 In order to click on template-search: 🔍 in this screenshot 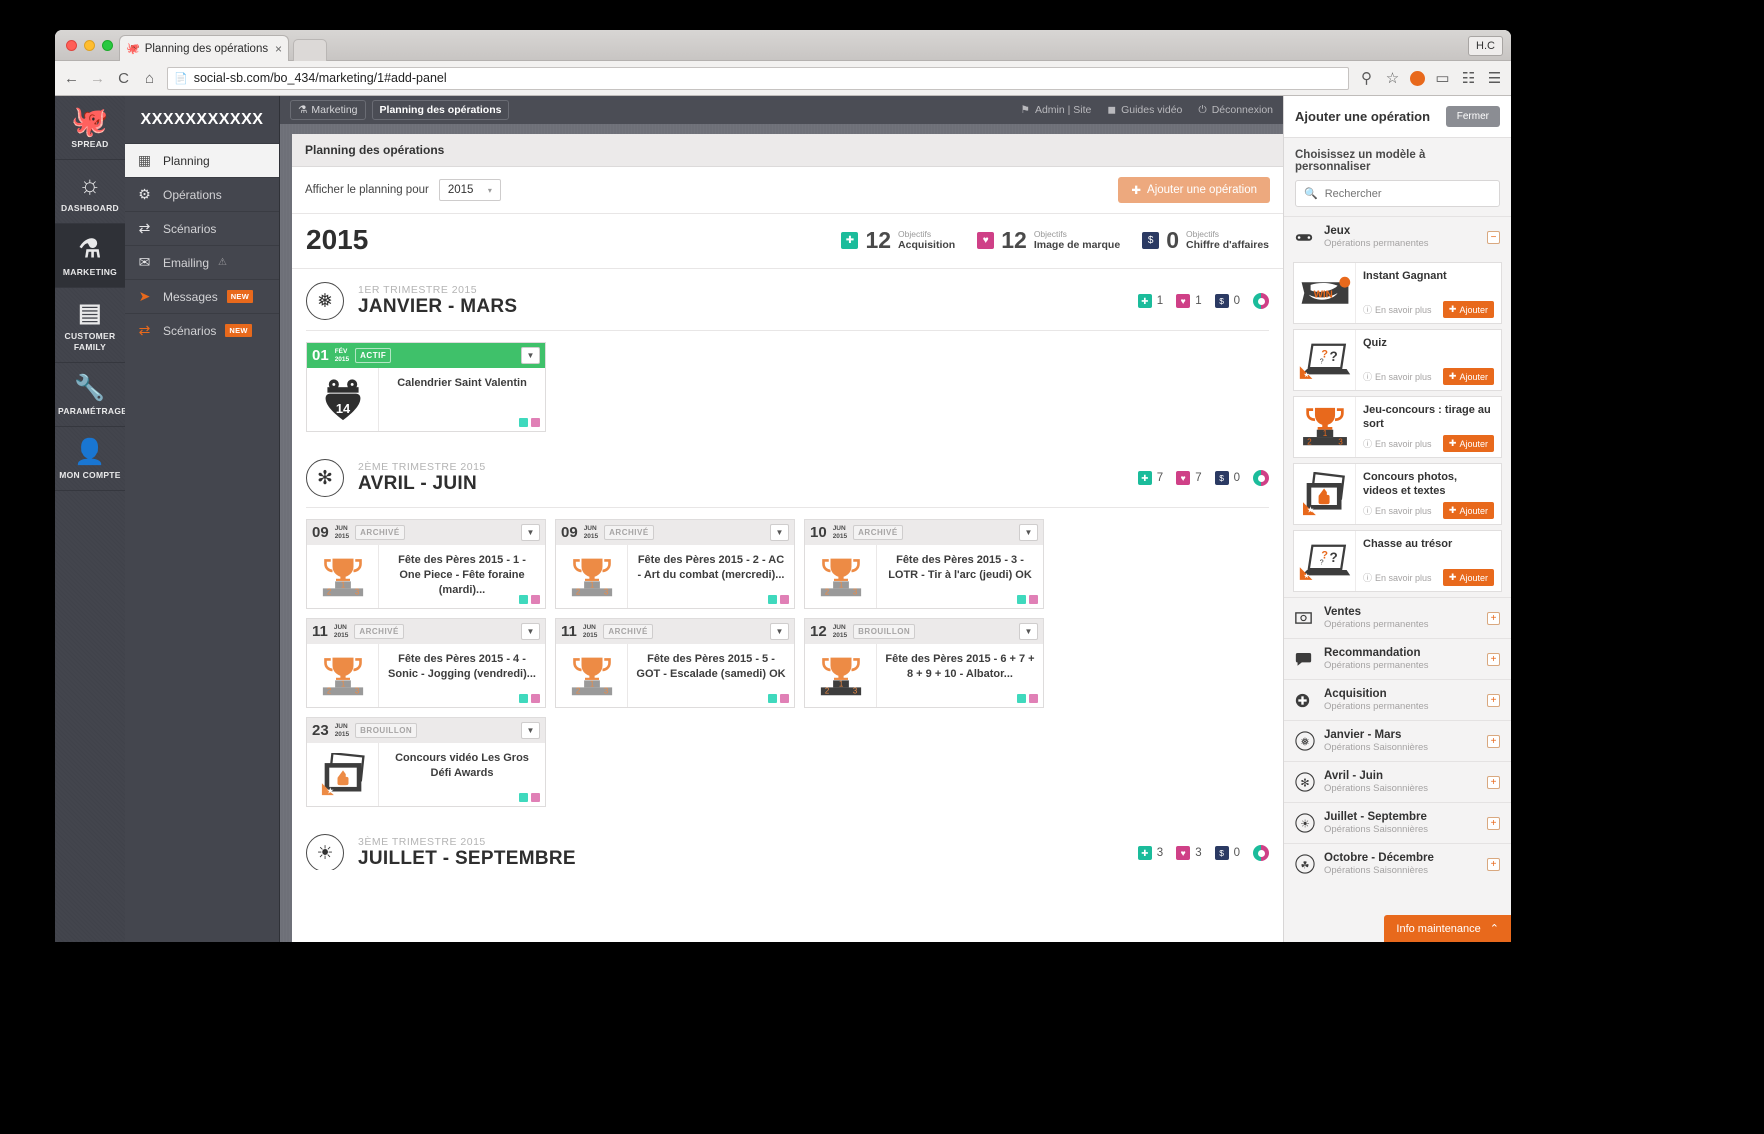, I will do `click(1397, 193)`.